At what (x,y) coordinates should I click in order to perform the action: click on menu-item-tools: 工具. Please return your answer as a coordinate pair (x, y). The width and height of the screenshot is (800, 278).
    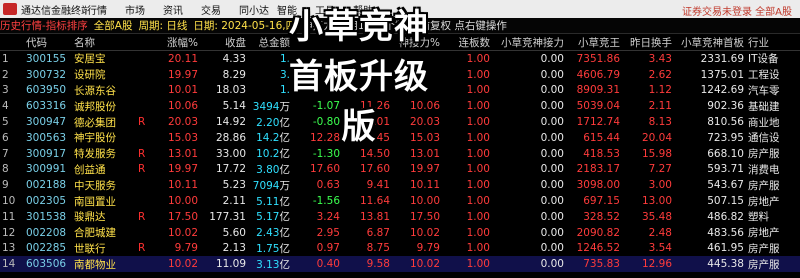
    Looking at the image, I should click on (334, 9).